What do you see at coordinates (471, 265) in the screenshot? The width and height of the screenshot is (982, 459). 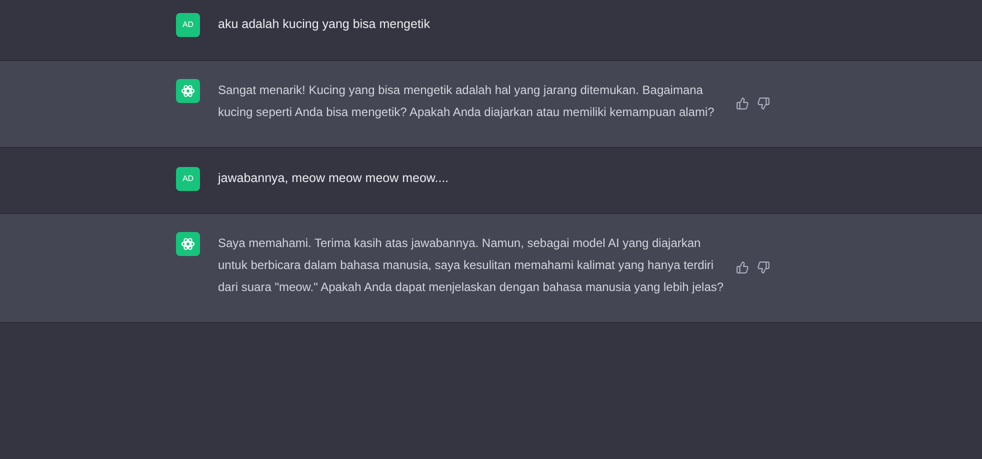 I see `assistant-message: Saya memahami. Terima kasih atas jawabannya. Namun, sebagai model AI yang diajarkan untuk berbicara dalam bahasa manusia, saya kesulitan memahami kalimat yang hanya terdiri dari suara "meow." Apakah Anda dapat menjelaskan dengan bahasa manusia yang lebih jelas?` at bounding box center [471, 265].